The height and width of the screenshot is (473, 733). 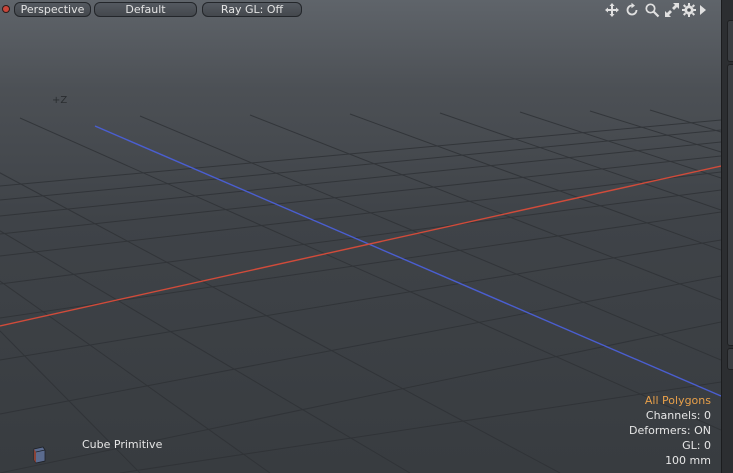 What do you see at coordinates (6, 9) in the screenshot?
I see `viewport-menu-dot` at bounding box center [6, 9].